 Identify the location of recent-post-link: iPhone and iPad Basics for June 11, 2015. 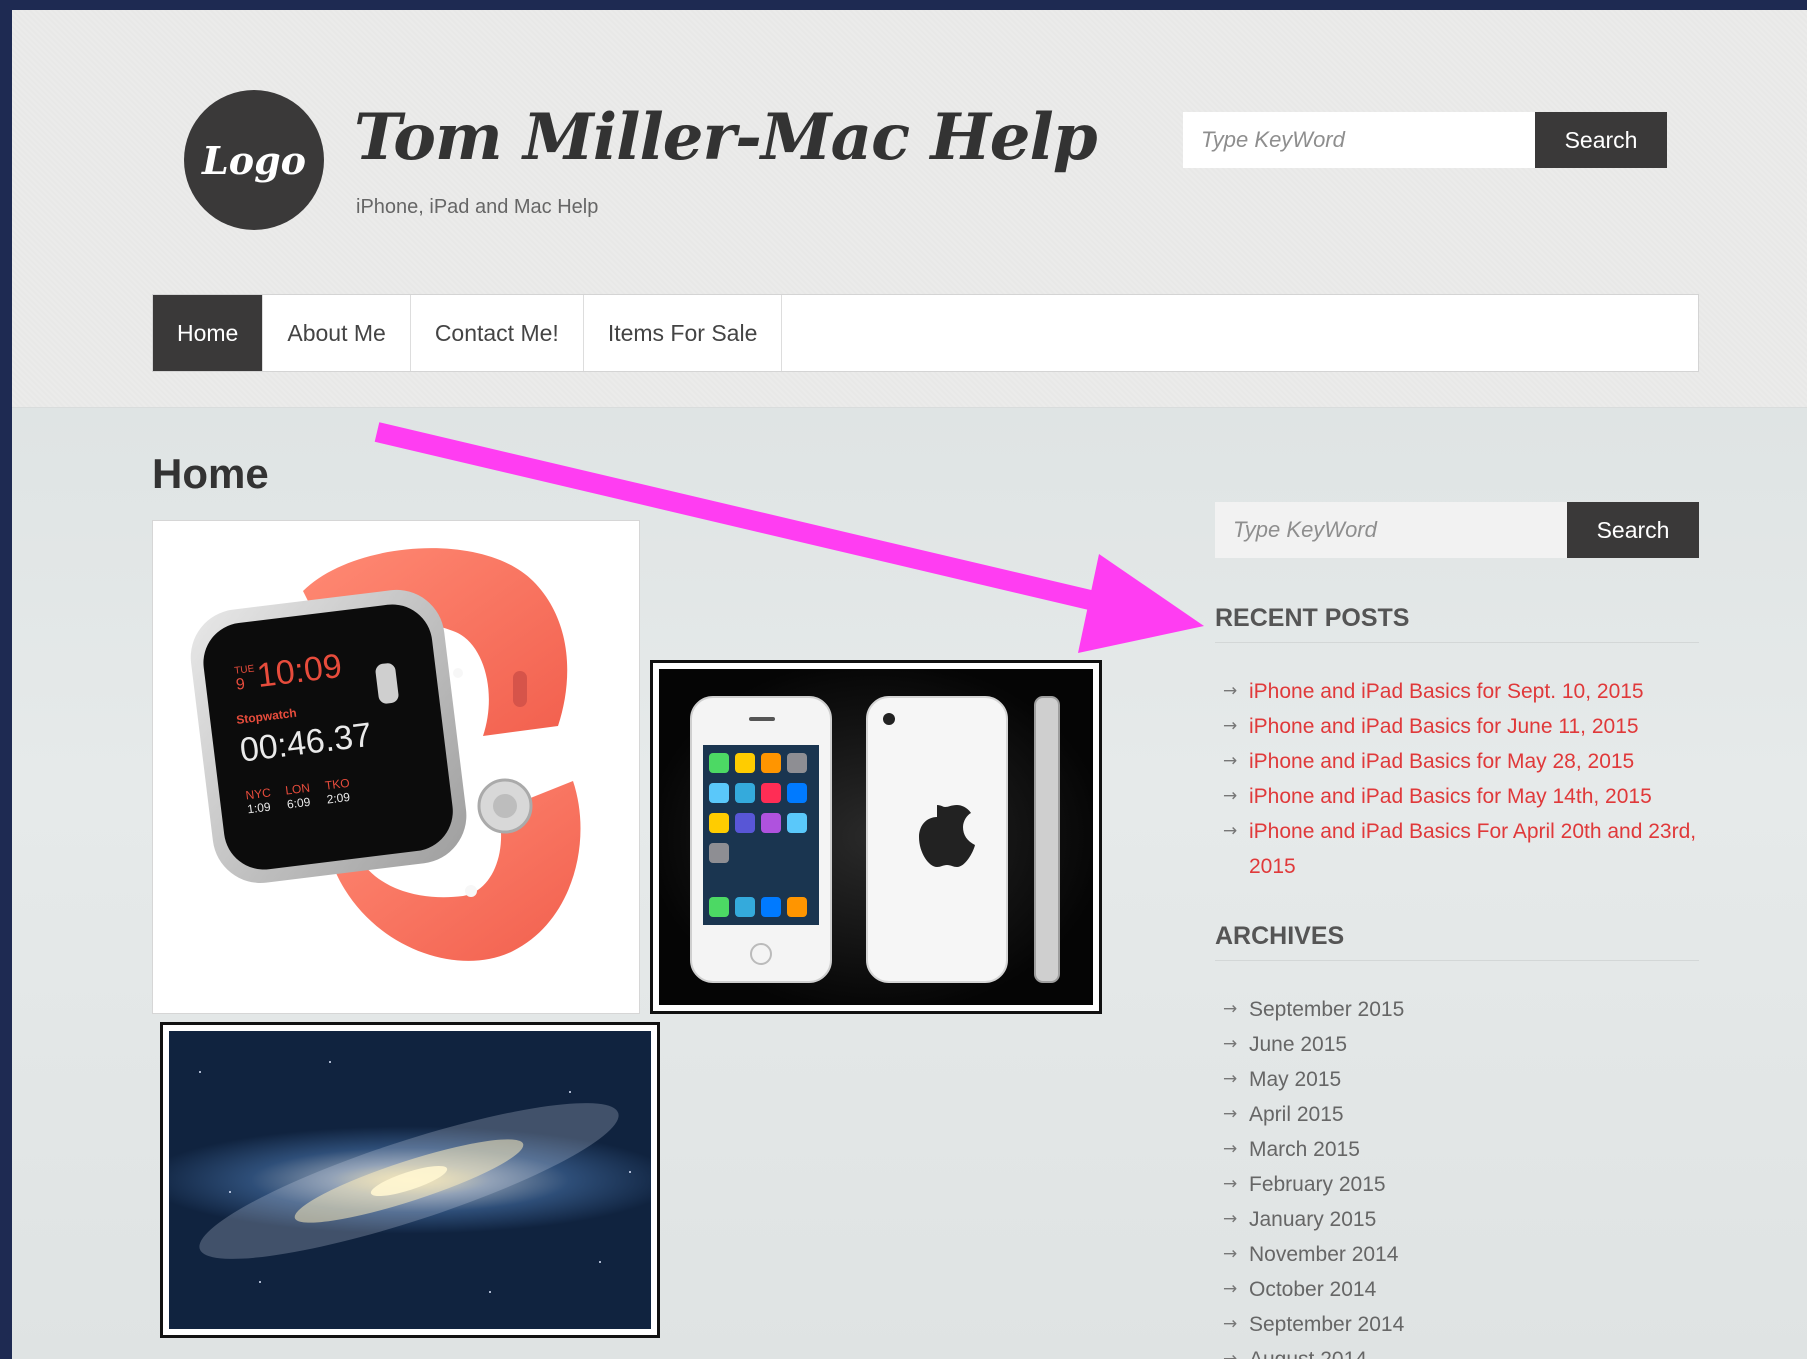
(1444, 726).